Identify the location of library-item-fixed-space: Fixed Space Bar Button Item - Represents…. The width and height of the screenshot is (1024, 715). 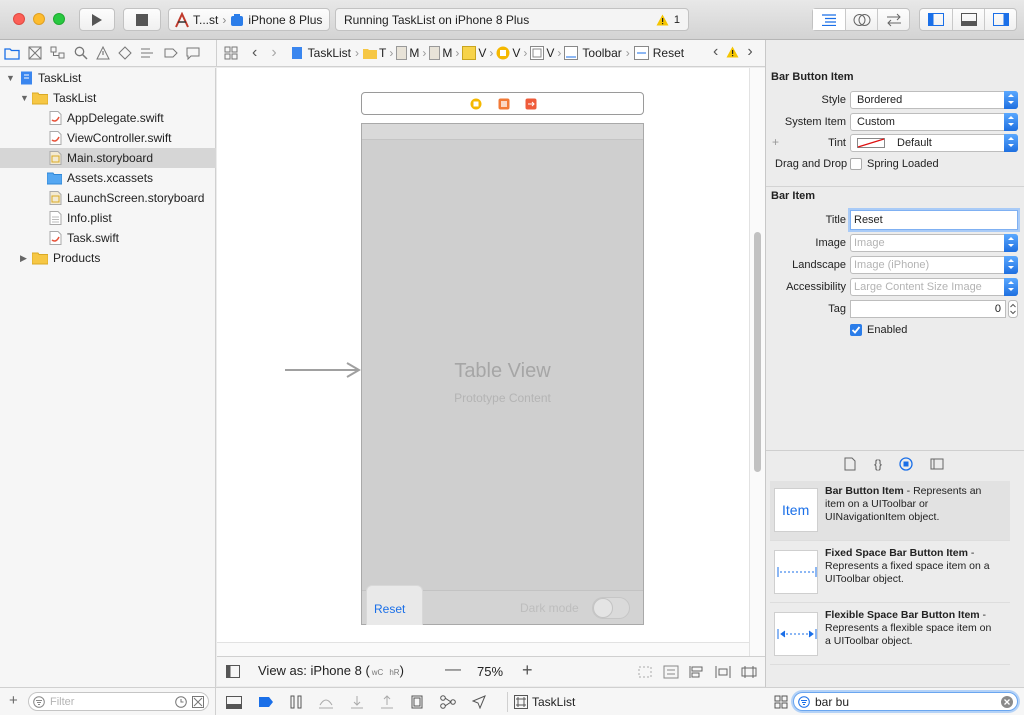
(890, 573).